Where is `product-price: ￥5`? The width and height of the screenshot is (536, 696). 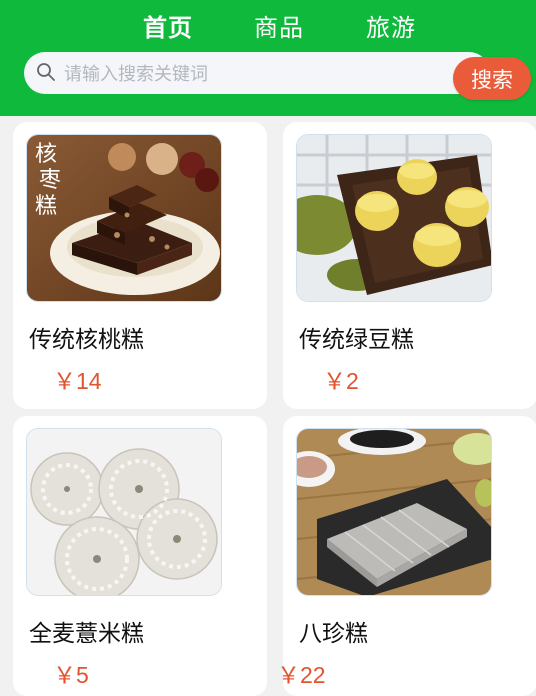
product-price: ￥5 is located at coordinates (71, 675).